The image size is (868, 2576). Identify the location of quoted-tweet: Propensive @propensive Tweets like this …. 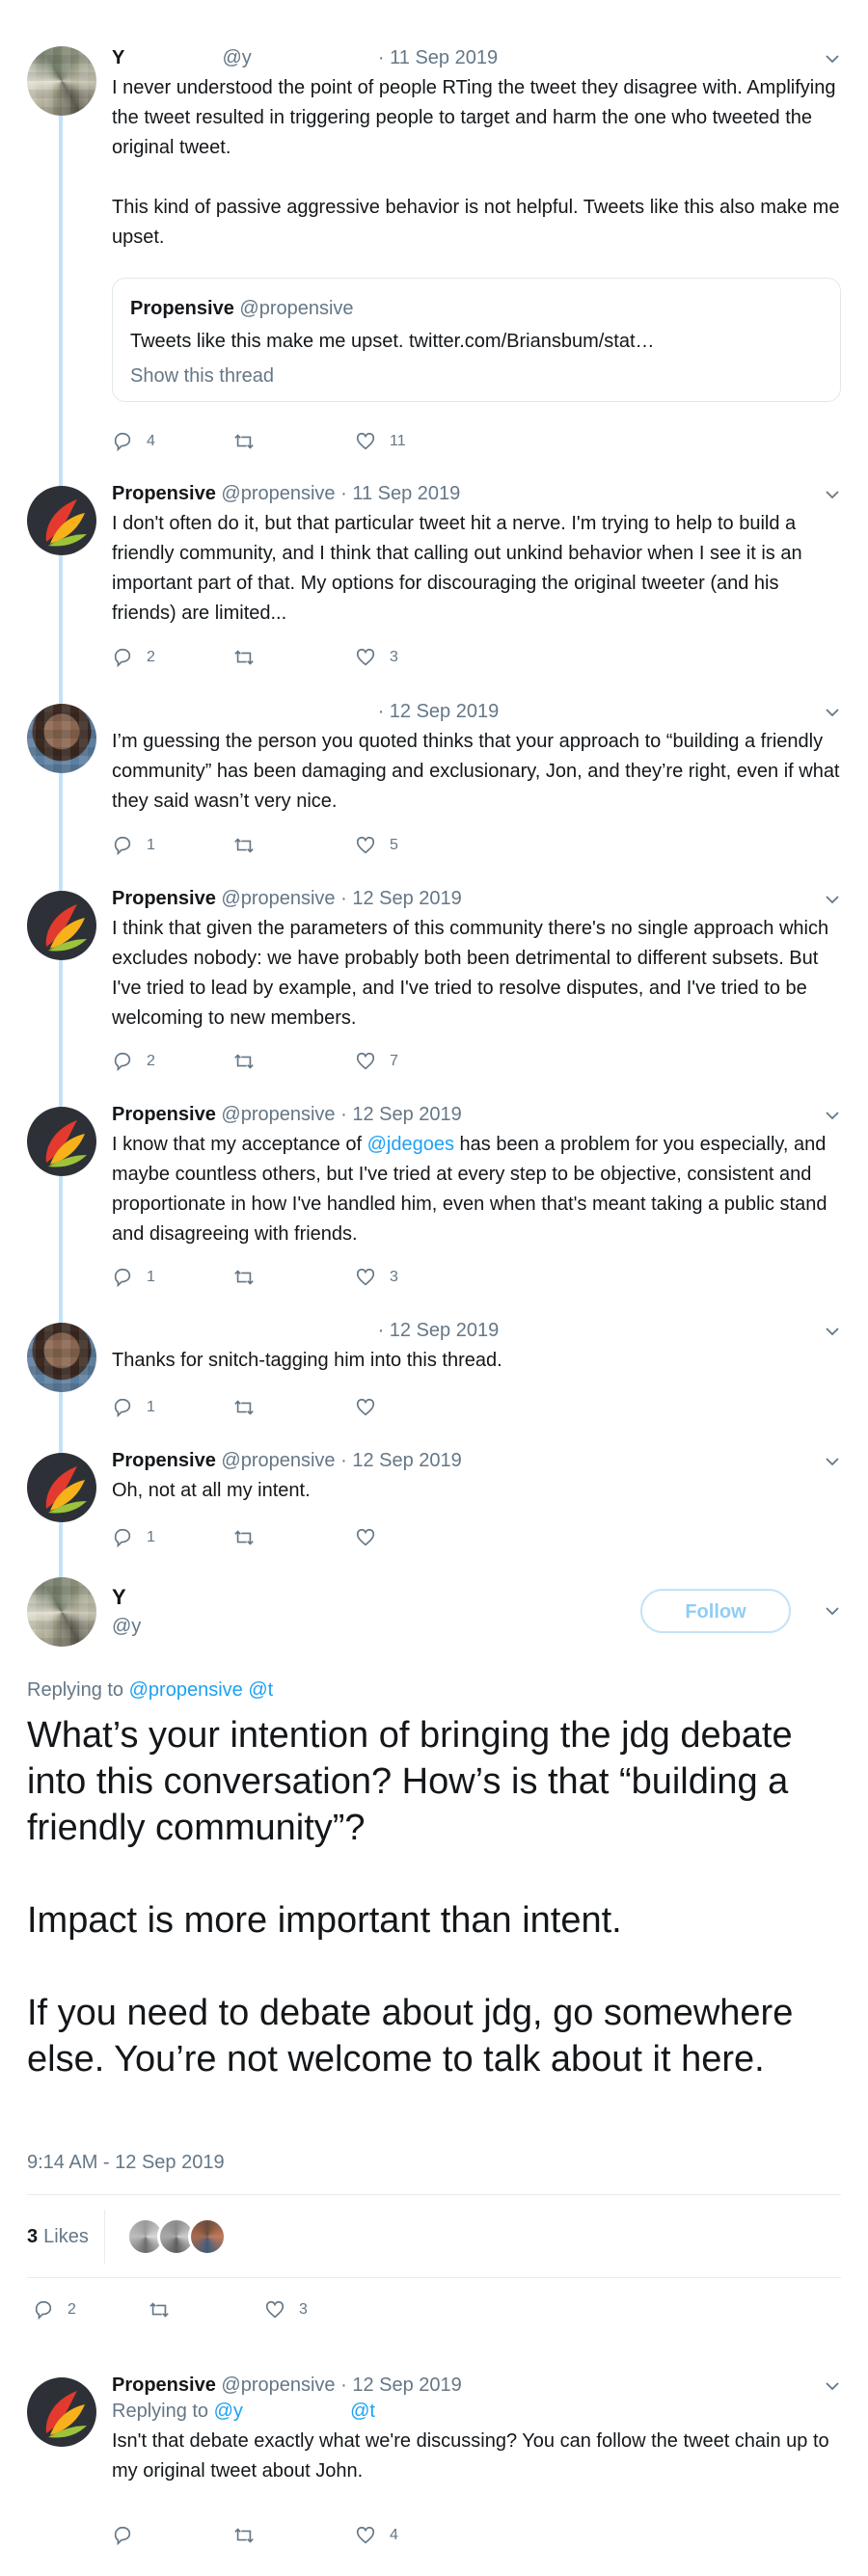
(476, 340).